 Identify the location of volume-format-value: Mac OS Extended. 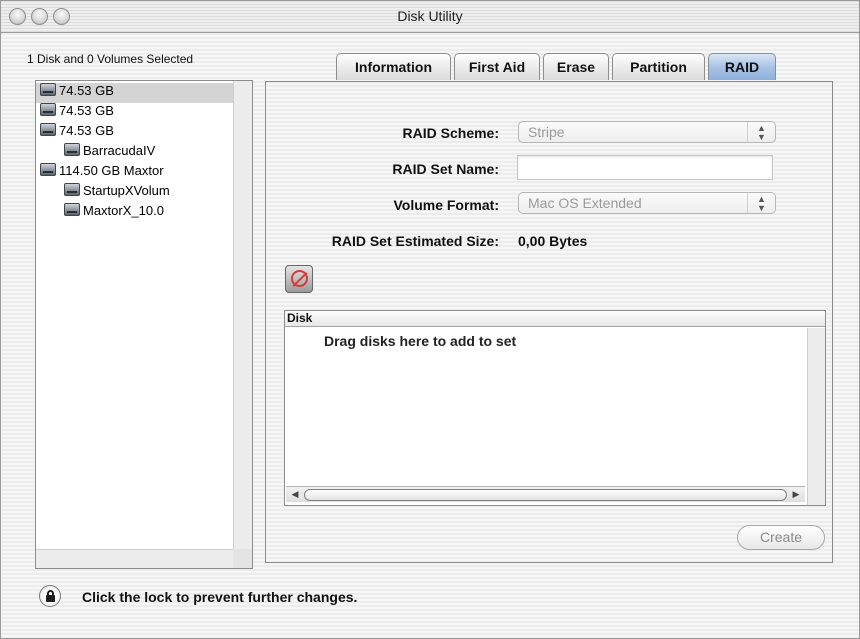
(585, 203).